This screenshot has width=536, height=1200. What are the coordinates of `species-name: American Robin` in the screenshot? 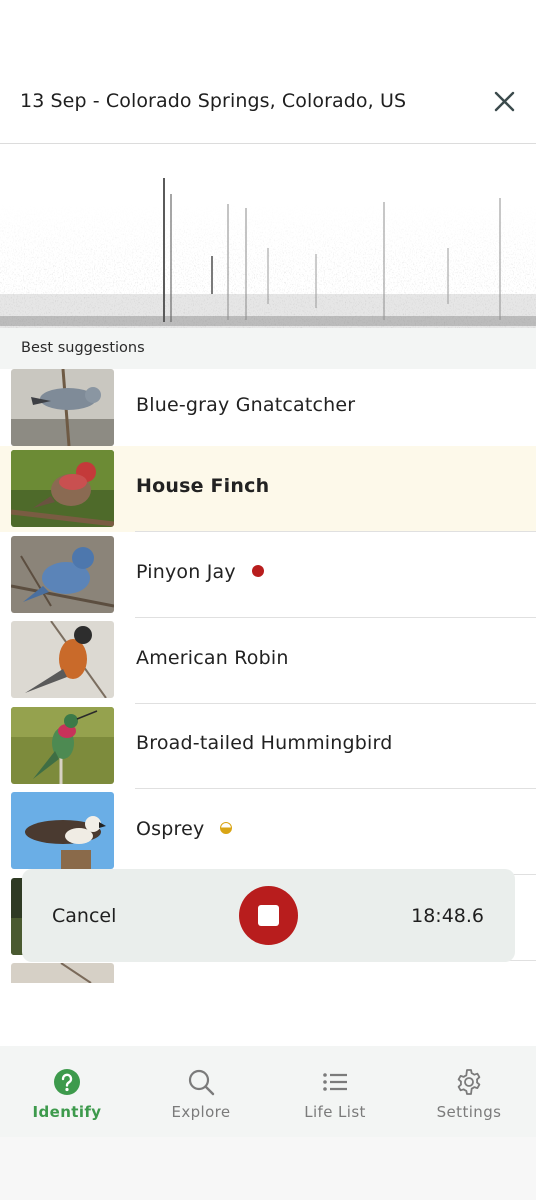 It's located at (212, 658).